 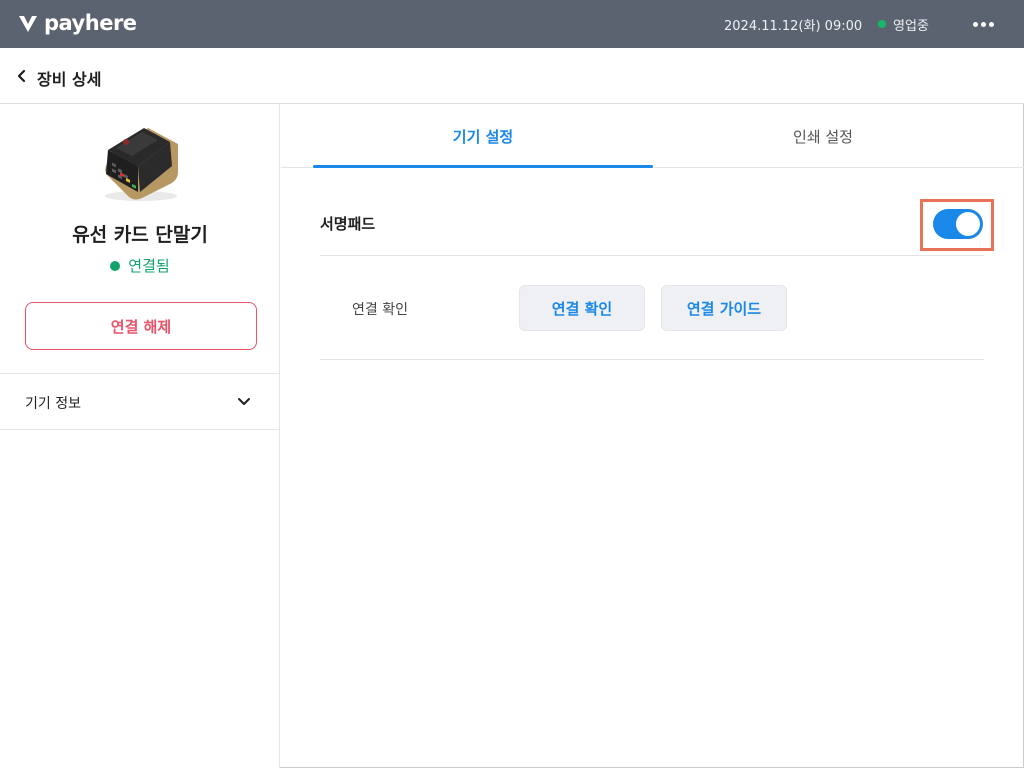 I want to click on store-status-text: 영업중, so click(x=911, y=26).